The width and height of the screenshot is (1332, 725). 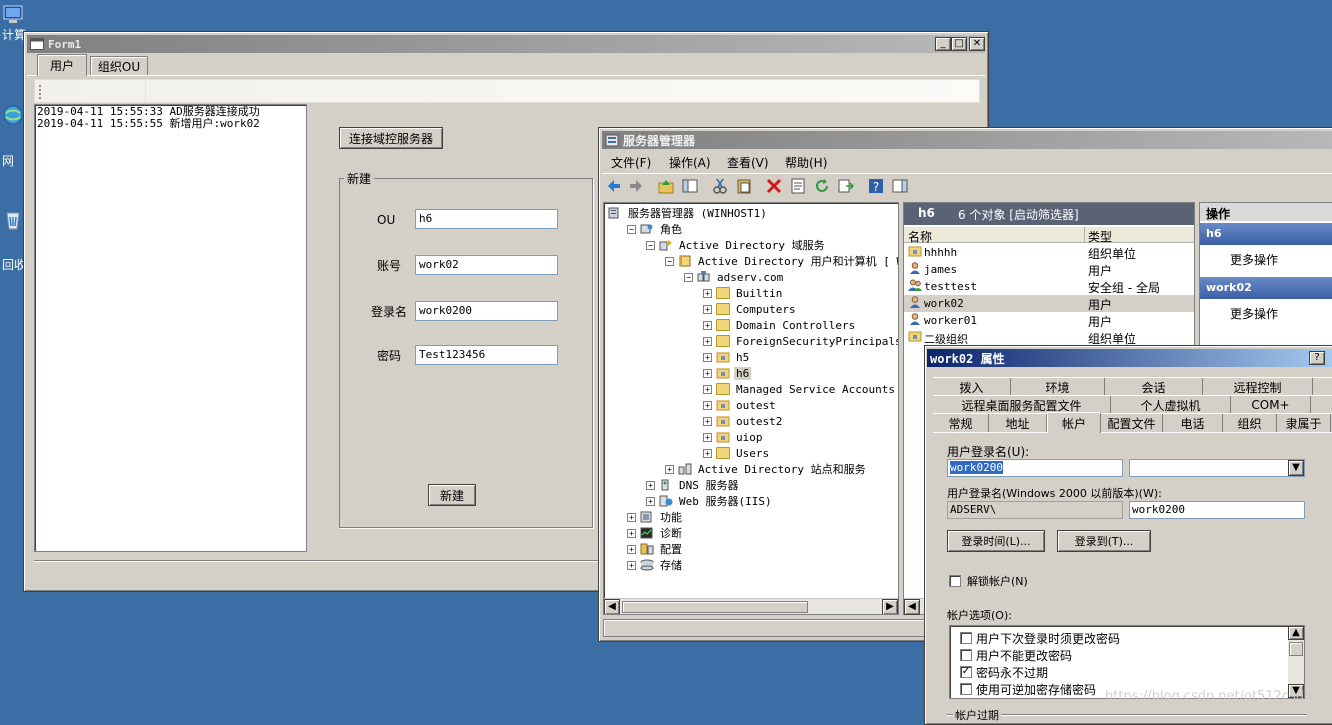 What do you see at coordinates (766, 469) in the screenshot?
I see `tree-node: + Active Directory 站点和服务` at bounding box center [766, 469].